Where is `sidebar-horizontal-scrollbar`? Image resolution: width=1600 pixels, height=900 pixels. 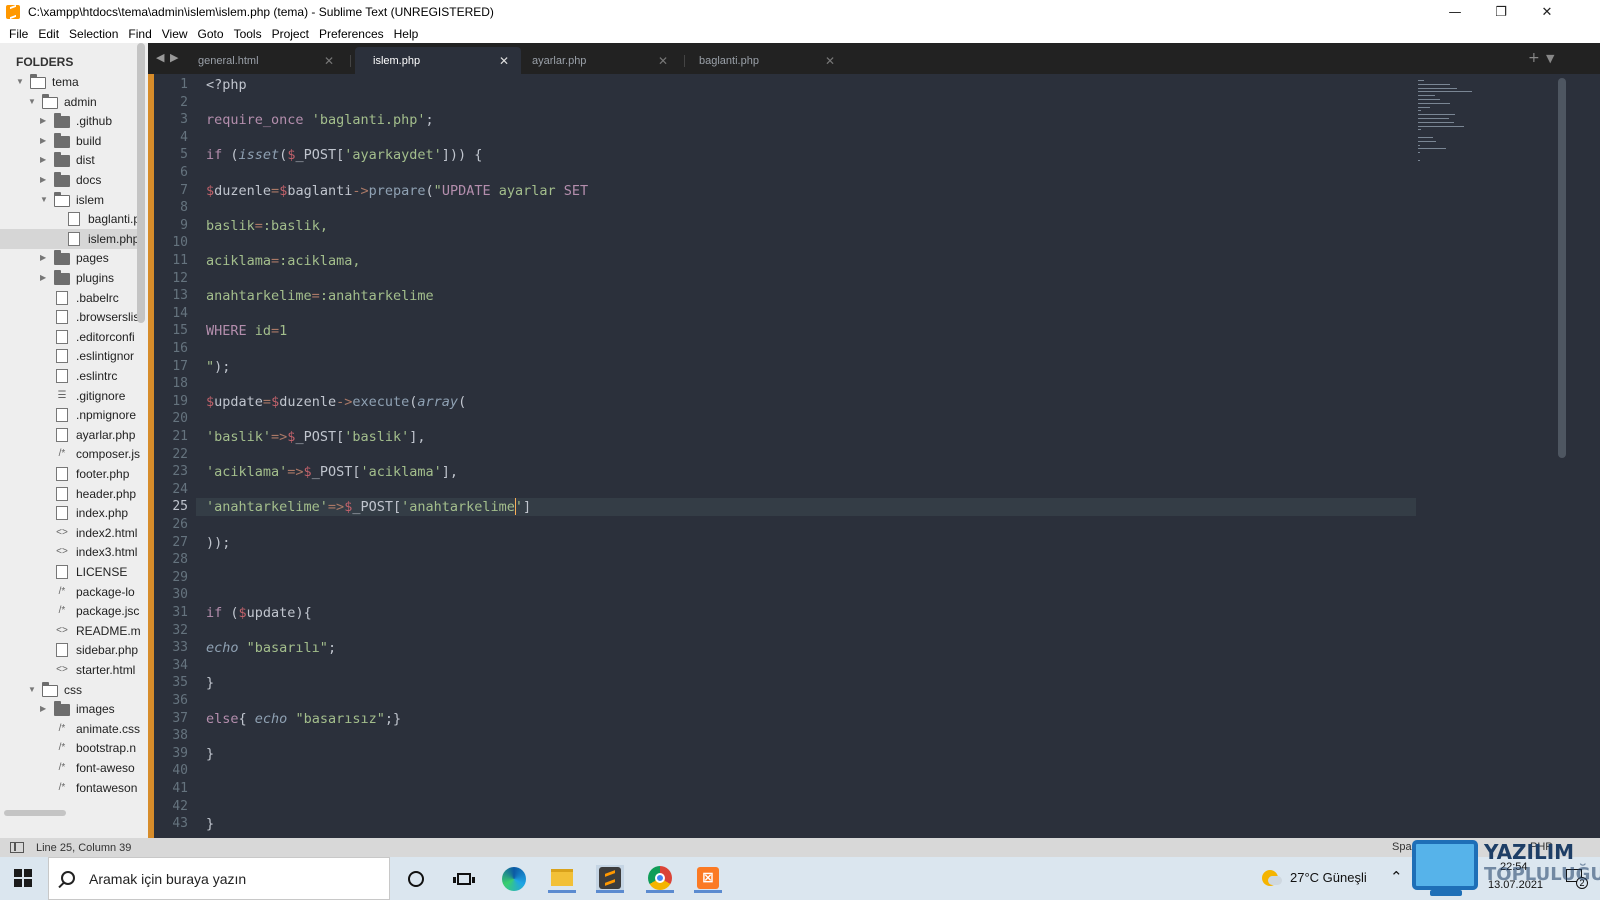 sidebar-horizontal-scrollbar is located at coordinates (35, 813).